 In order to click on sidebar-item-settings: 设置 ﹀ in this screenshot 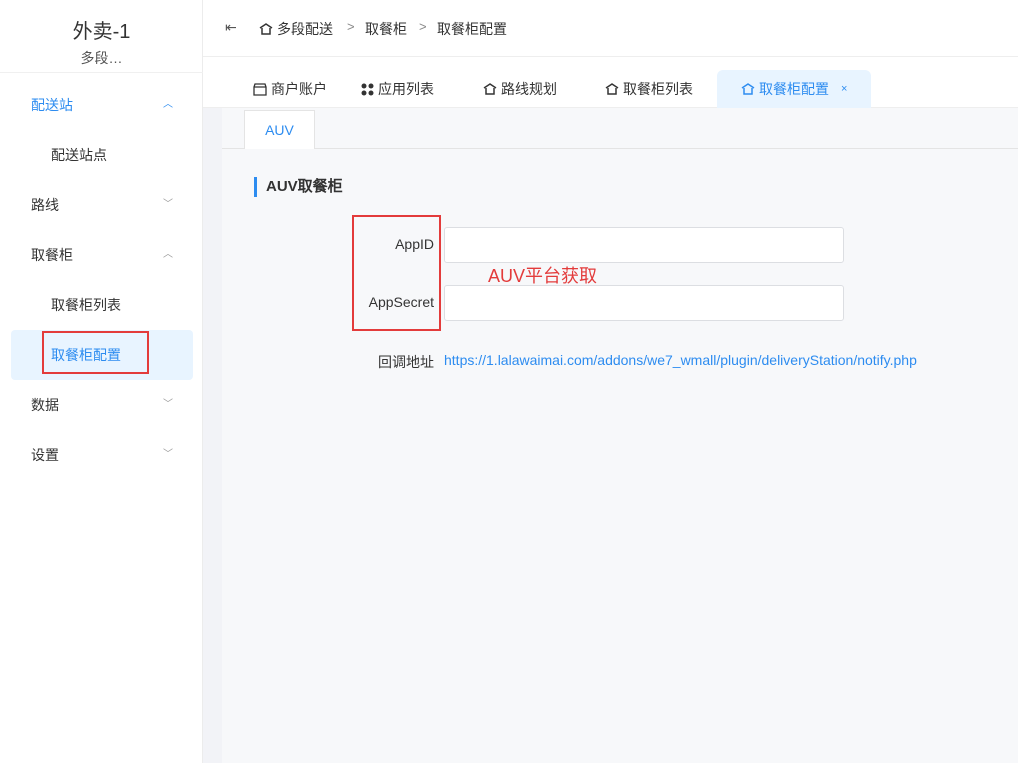, I will do `click(101, 455)`.